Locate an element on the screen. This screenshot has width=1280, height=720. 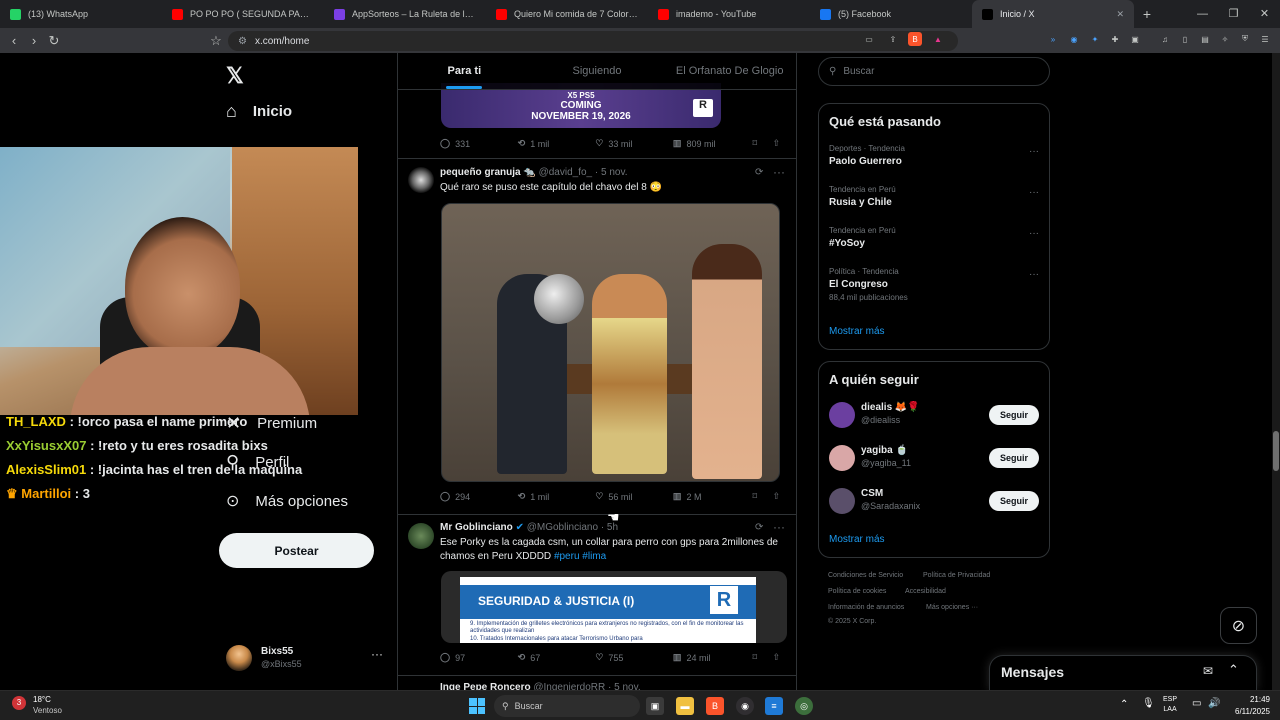
author-name: Mr Goblinciano is located at coordinates (476, 527).